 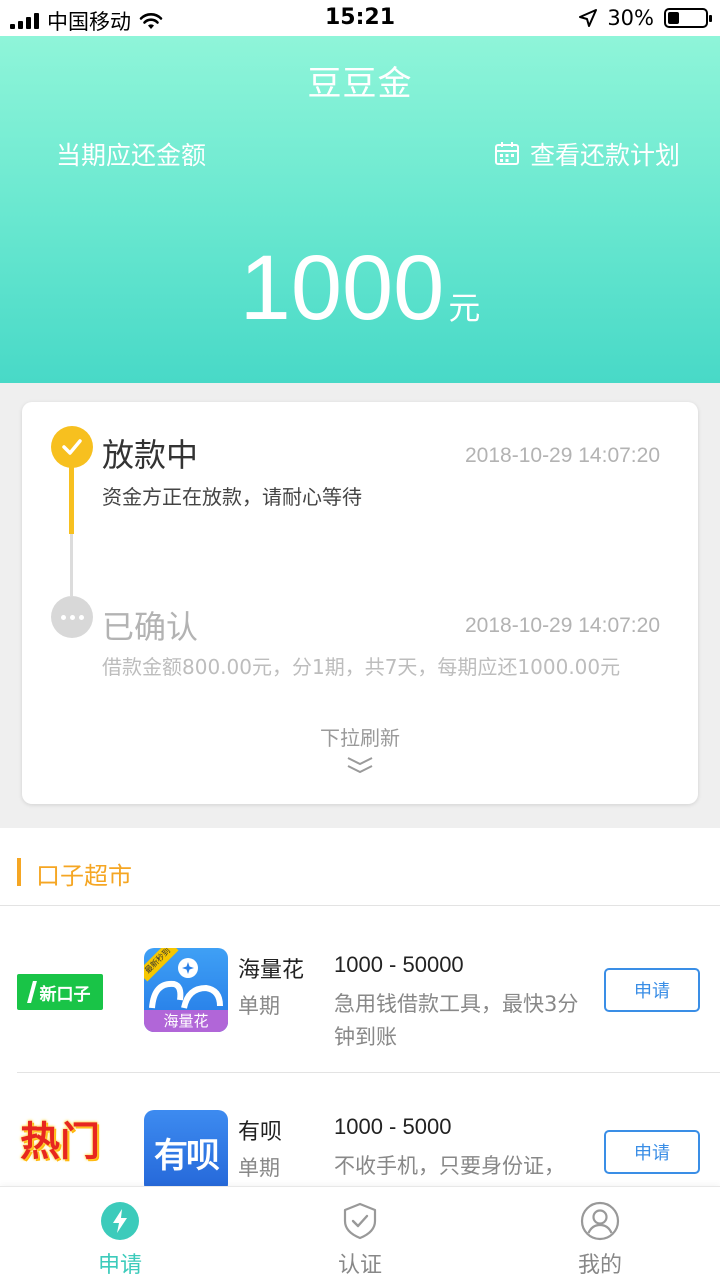 What do you see at coordinates (360, 18) in the screenshot?
I see `status-bar: 中国移动 15:21 30%` at bounding box center [360, 18].